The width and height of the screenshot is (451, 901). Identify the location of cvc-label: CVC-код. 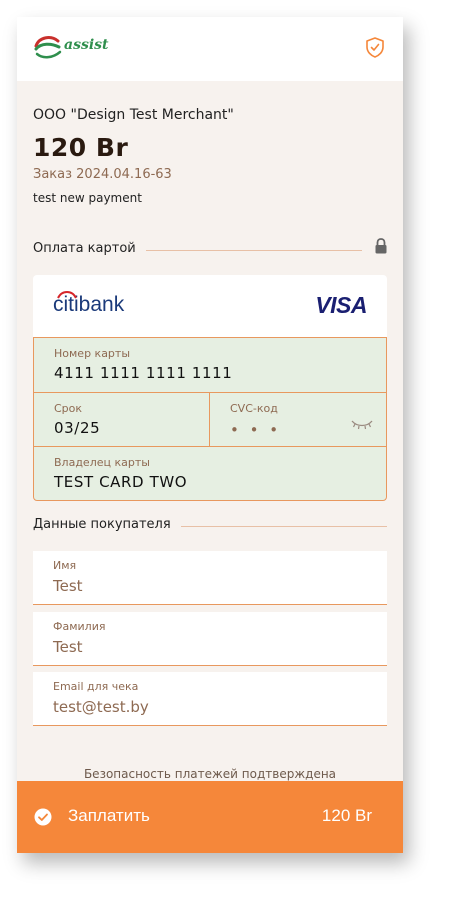
(254, 408).